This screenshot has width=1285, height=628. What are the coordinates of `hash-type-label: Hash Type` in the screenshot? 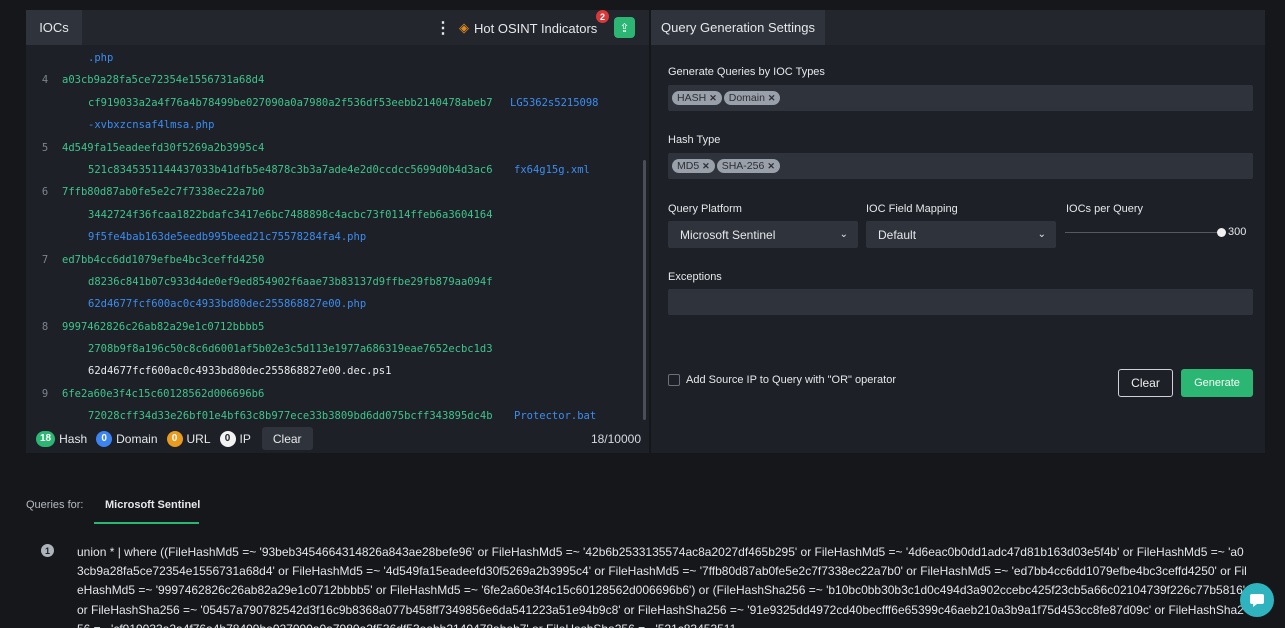 It's located at (694, 140).